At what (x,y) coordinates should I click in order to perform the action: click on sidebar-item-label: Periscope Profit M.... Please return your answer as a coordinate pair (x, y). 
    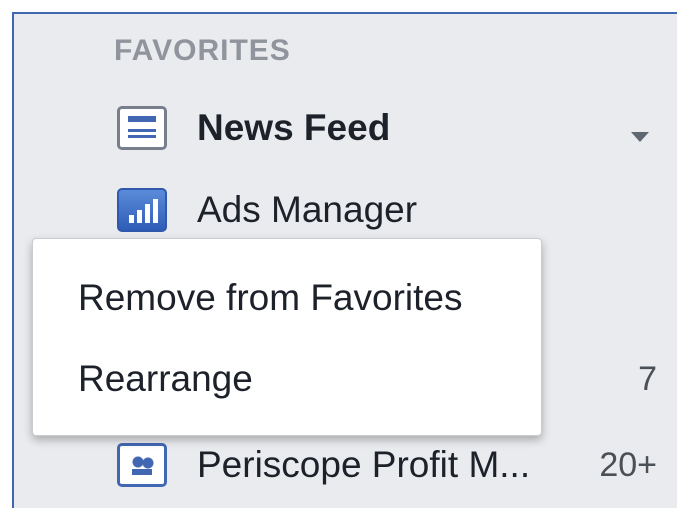
    Looking at the image, I should click on (364, 464).